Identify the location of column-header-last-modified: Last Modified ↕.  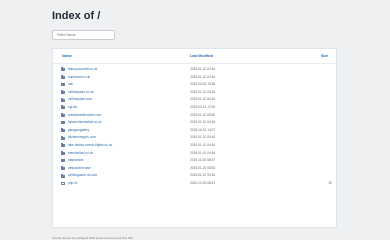
(203, 56).